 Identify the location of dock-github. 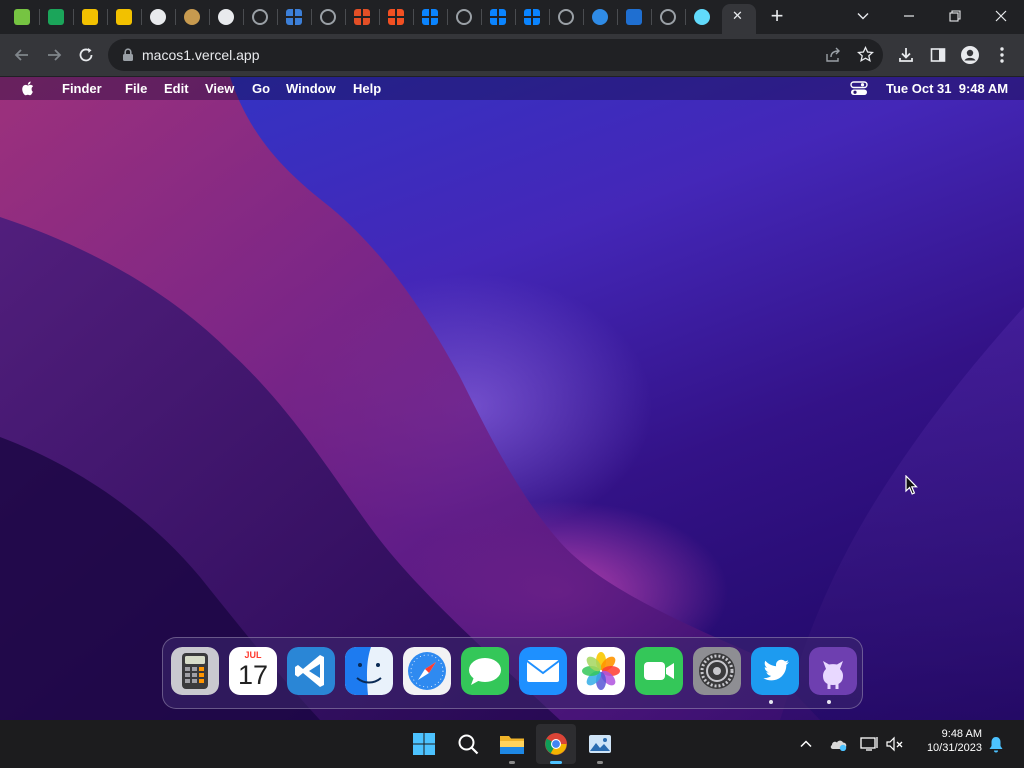
(833, 671).